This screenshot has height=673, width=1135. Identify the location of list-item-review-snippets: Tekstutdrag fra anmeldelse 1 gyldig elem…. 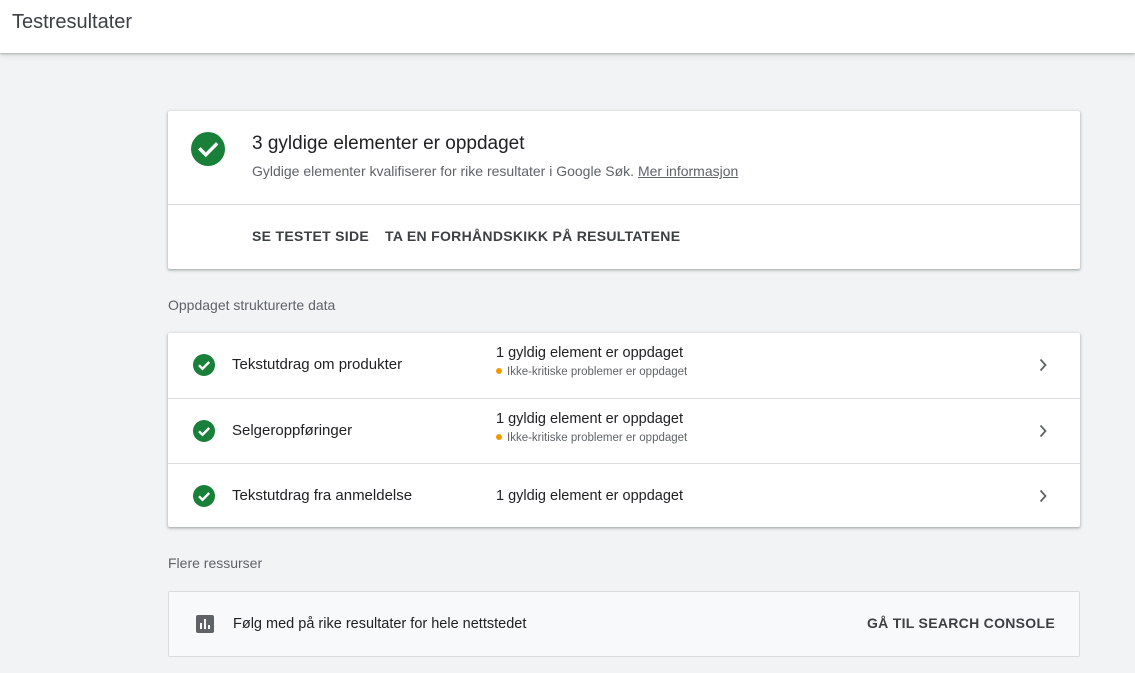
(624, 495).